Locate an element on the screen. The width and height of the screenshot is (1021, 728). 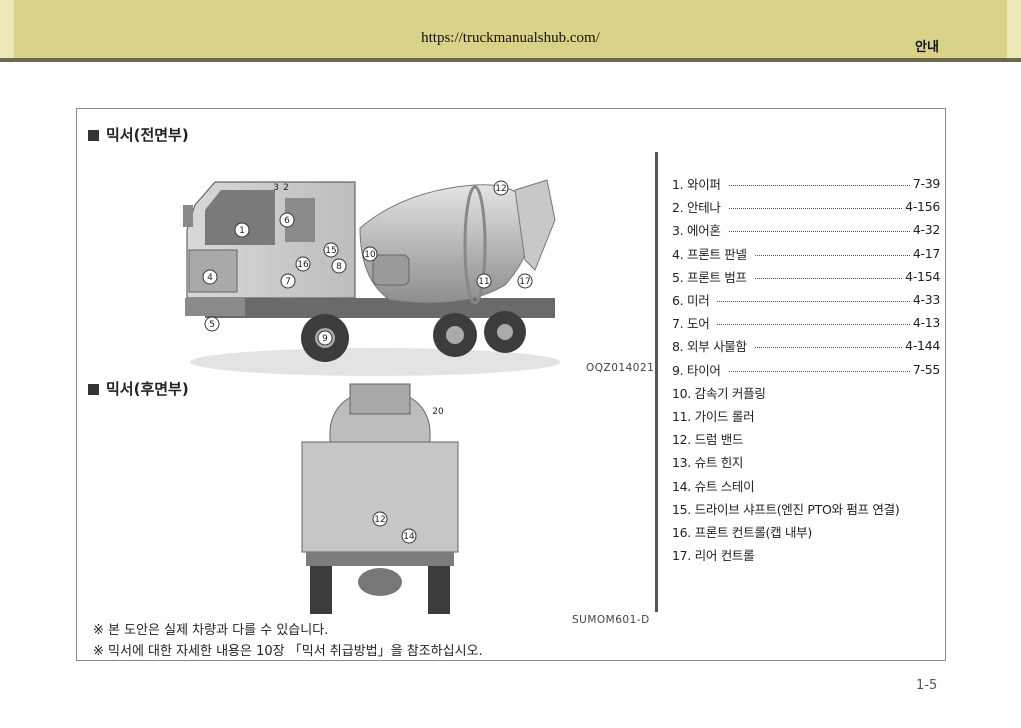
section-label: 안내 is located at coordinates (927, 47).